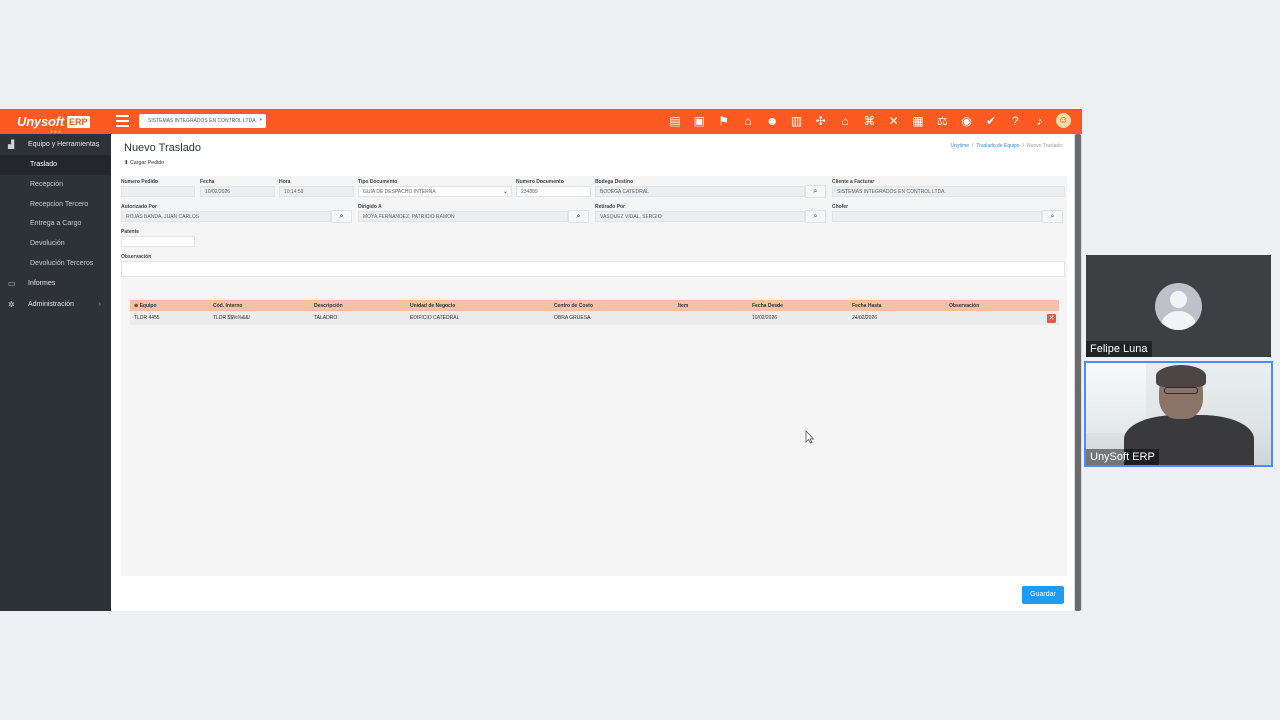 The height and width of the screenshot is (720, 1280). What do you see at coordinates (853, 182) in the screenshot?
I see `cliente-facturar-label: Cliente a Facturar` at bounding box center [853, 182].